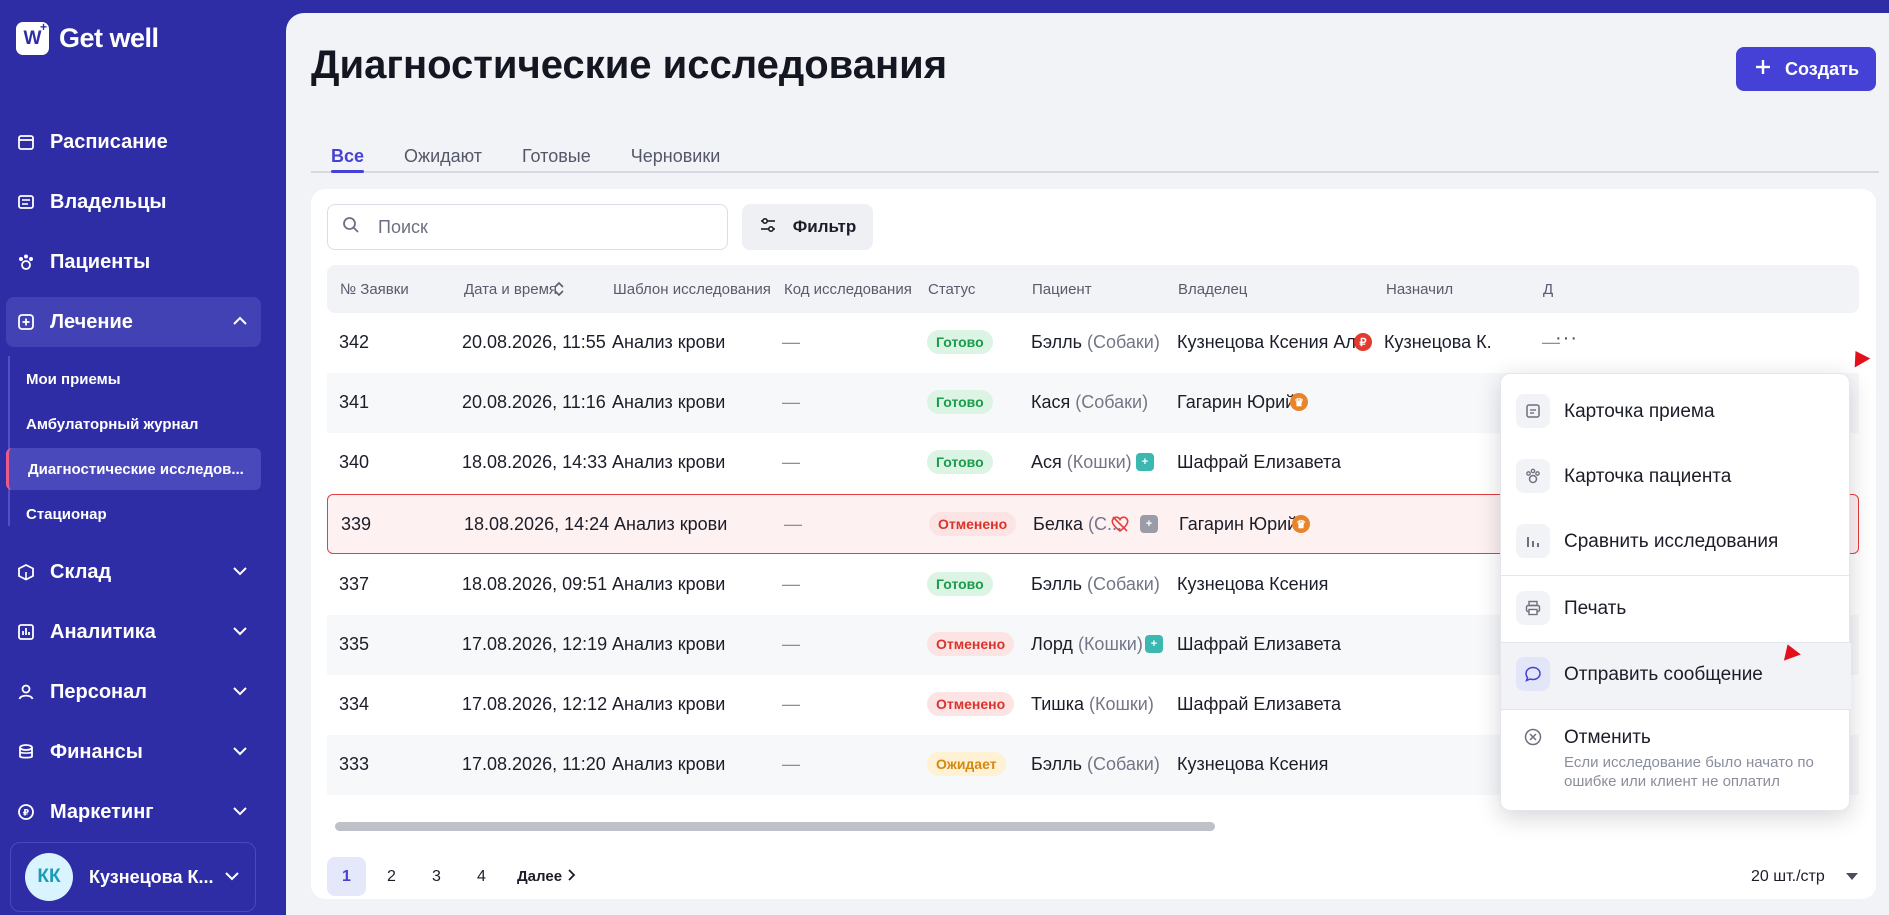  I want to click on create-button-label: Создать, so click(1822, 68).